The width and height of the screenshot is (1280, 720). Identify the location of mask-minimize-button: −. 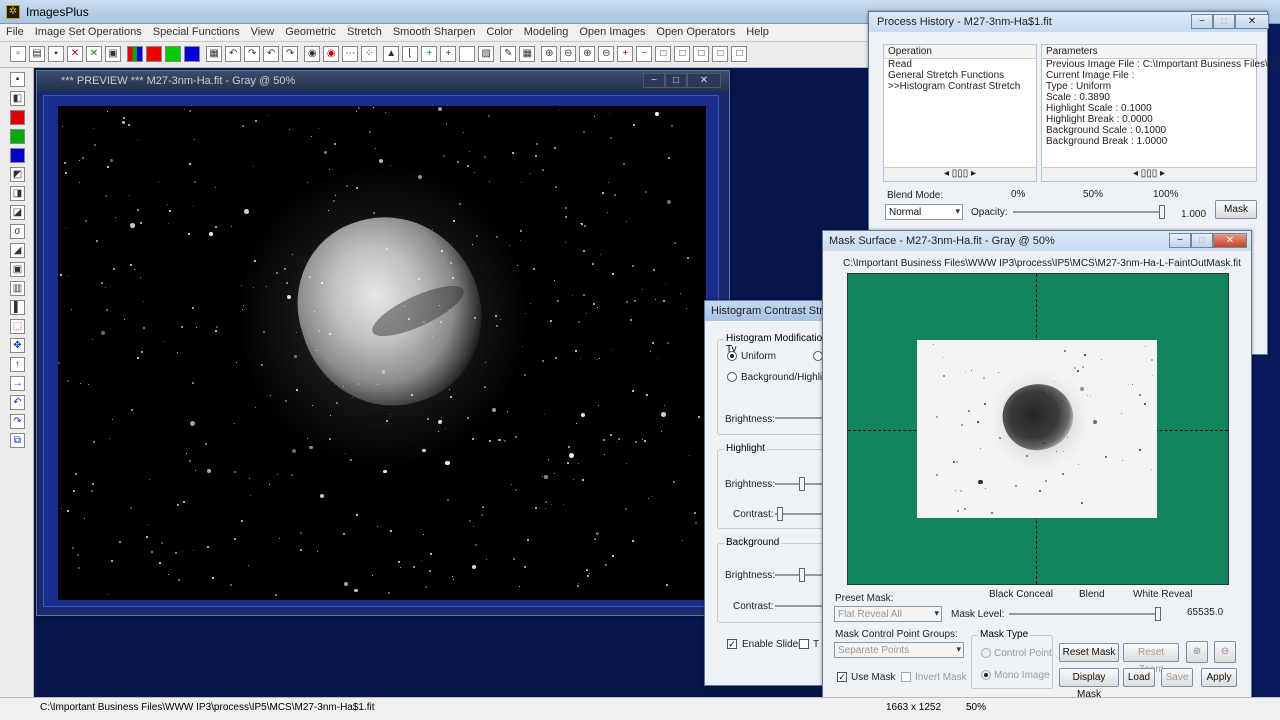
(1180, 240).